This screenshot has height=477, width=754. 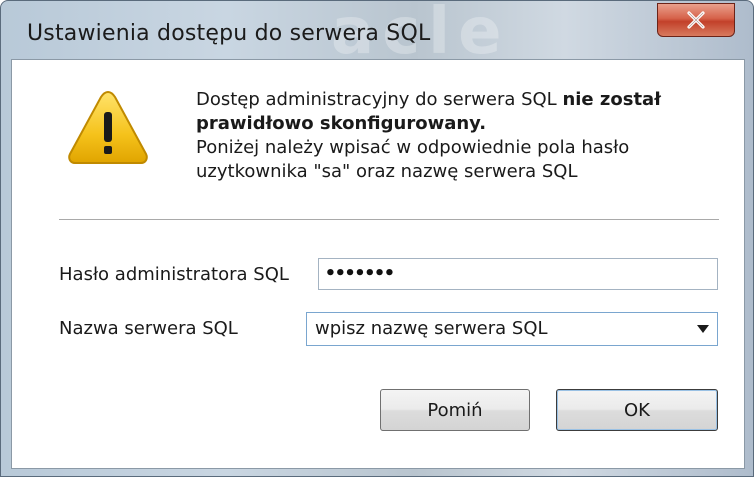 What do you see at coordinates (703, 329) in the screenshot?
I see `chevron-down-icon` at bounding box center [703, 329].